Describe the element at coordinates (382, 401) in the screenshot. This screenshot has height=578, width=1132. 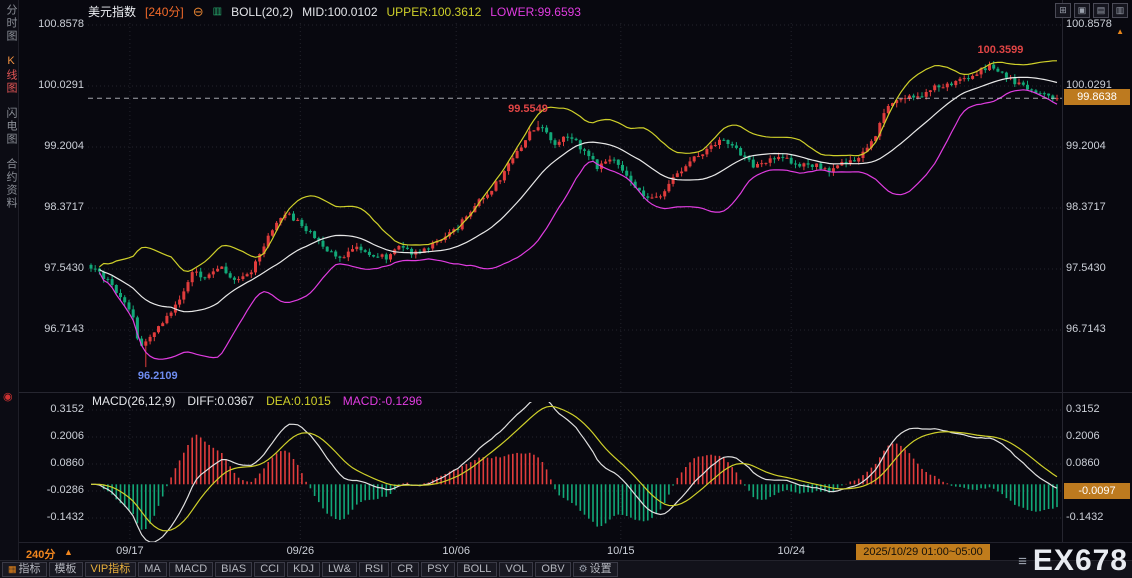
I see `macd-hist-value: MACD:-0.1296` at that location.